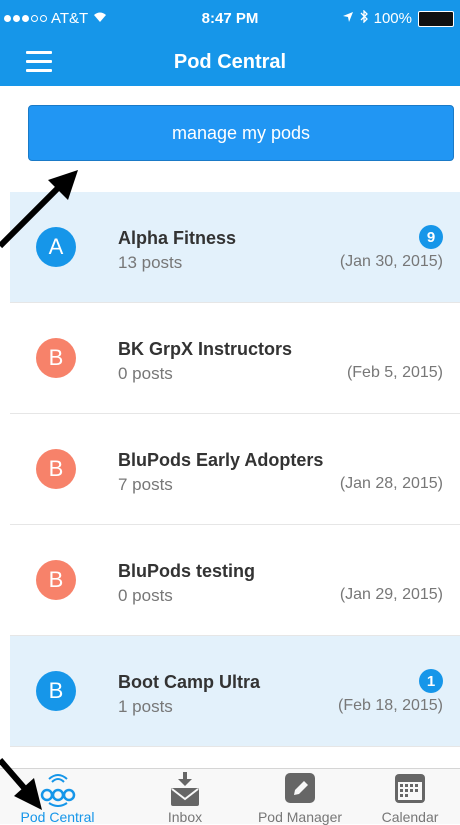  What do you see at coordinates (145, 706) in the screenshot?
I see `pod-post-count: 1 posts` at bounding box center [145, 706].